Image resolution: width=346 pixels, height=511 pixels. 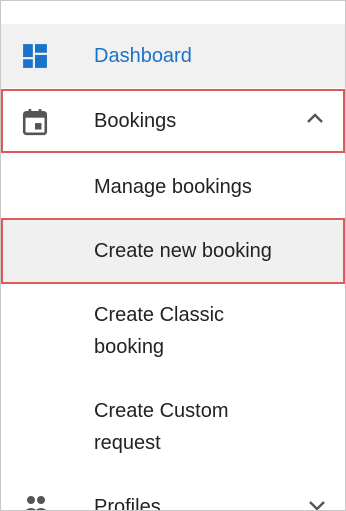 I want to click on chevron-up-icon, so click(x=315, y=118).